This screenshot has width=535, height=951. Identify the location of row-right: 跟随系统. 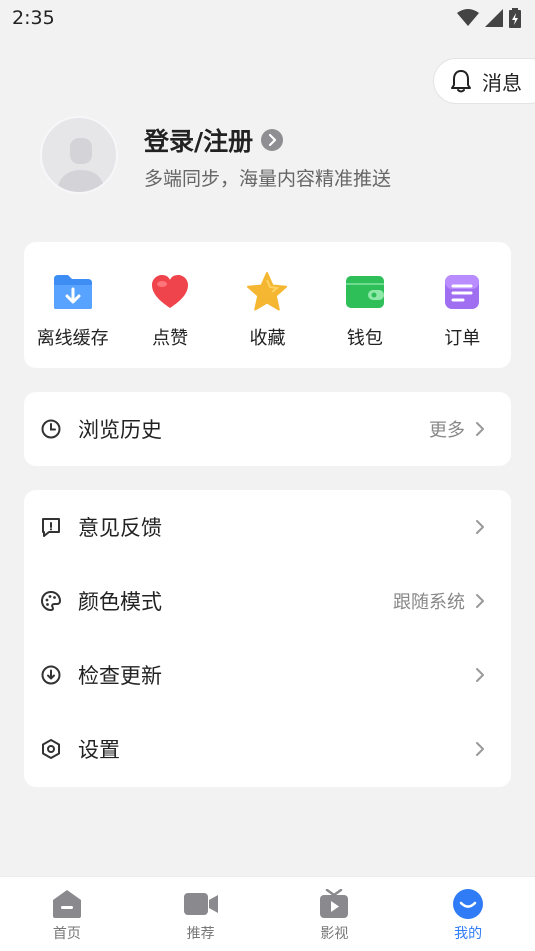
(439, 601).